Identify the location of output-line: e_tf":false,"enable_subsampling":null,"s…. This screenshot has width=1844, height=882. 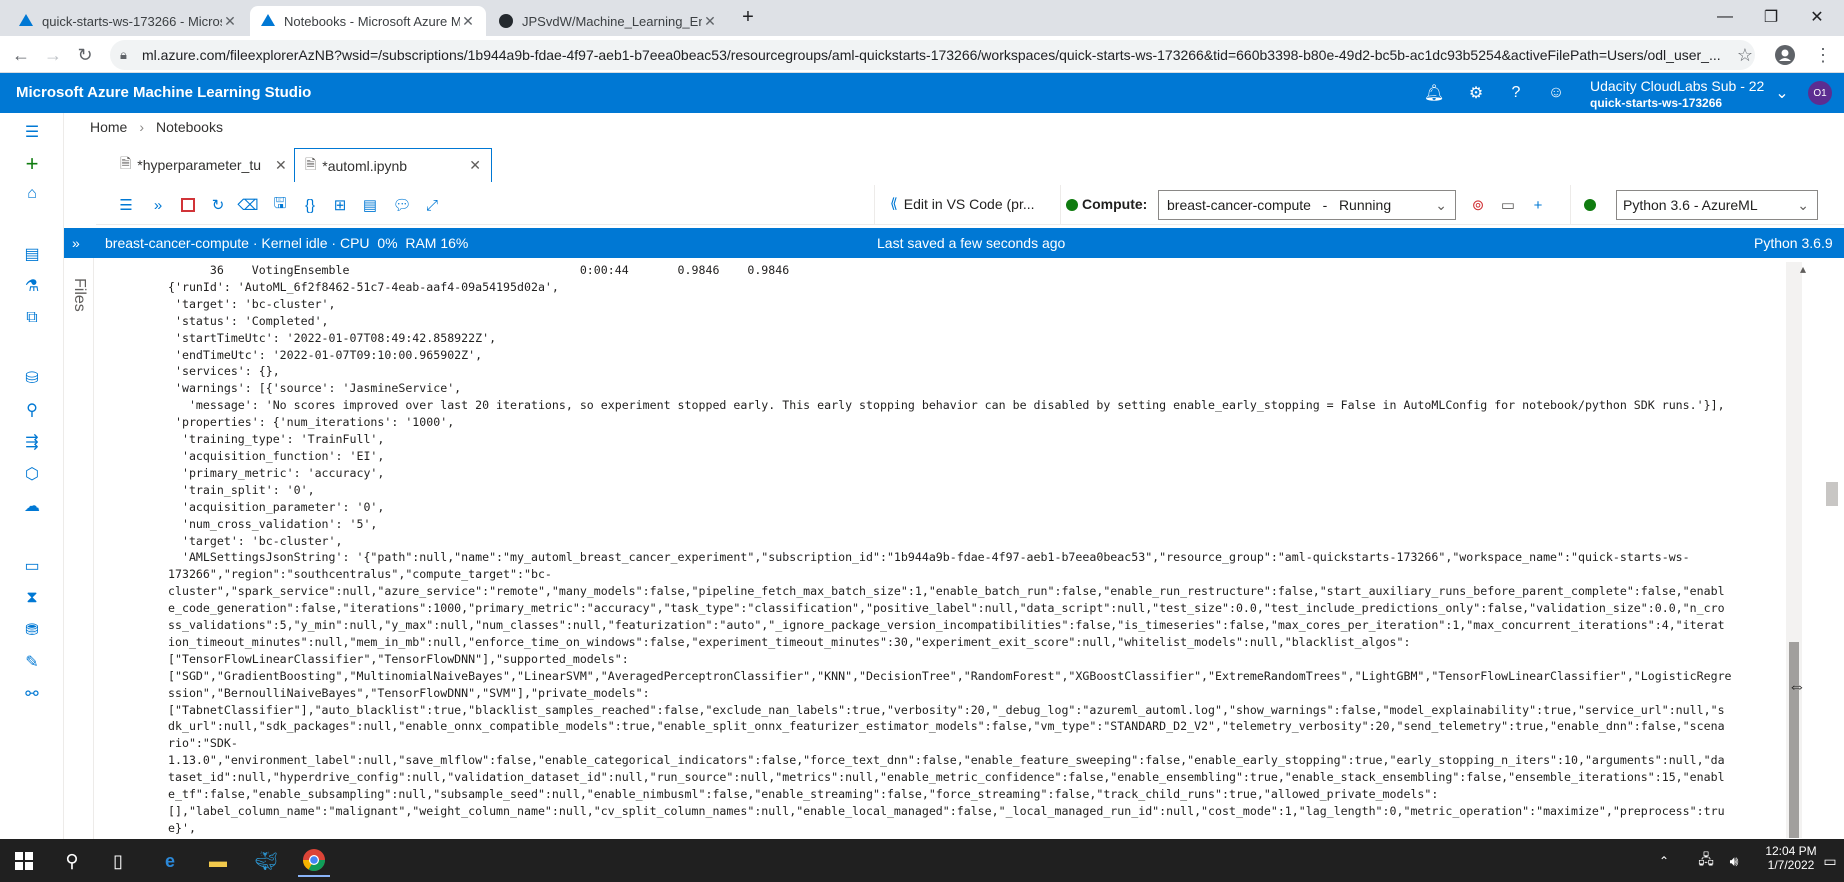
(803, 794).